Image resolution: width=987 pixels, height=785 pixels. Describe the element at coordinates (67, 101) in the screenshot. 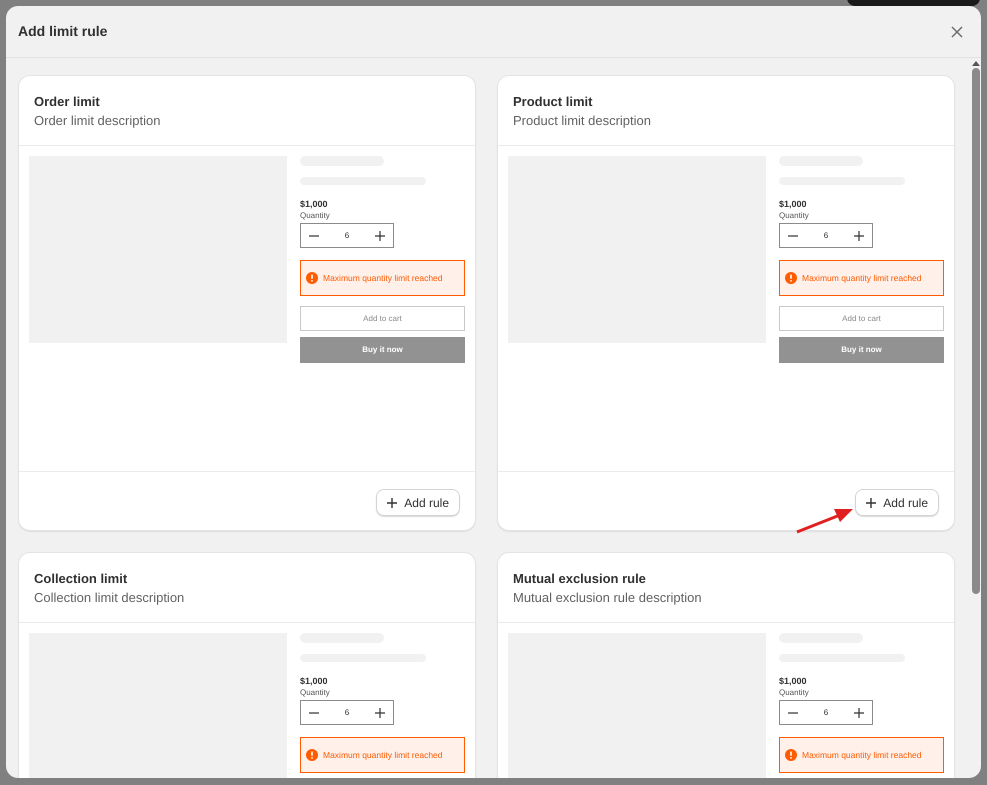

I see `card-title: Order limit` at that location.